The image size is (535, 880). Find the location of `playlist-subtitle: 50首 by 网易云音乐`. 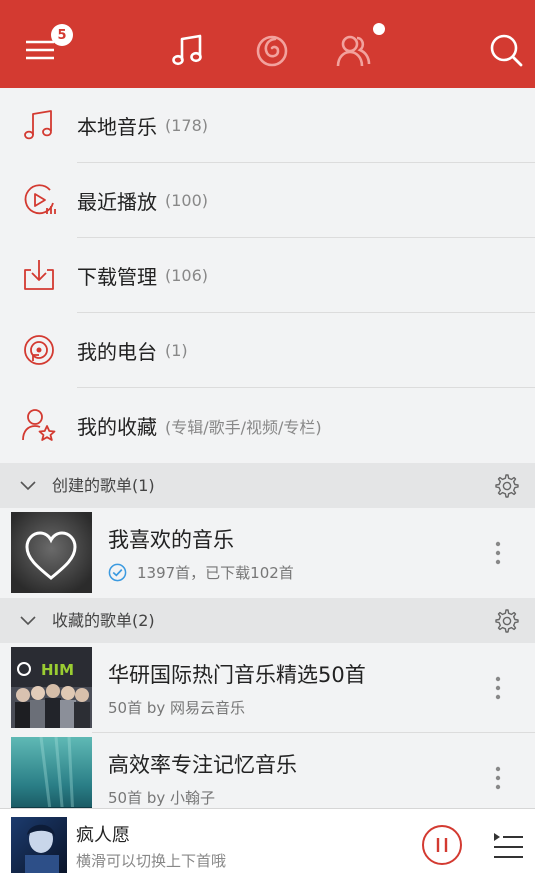

playlist-subtitle: 50首 by 网易云音乐 is located at coordinates (177, 708).